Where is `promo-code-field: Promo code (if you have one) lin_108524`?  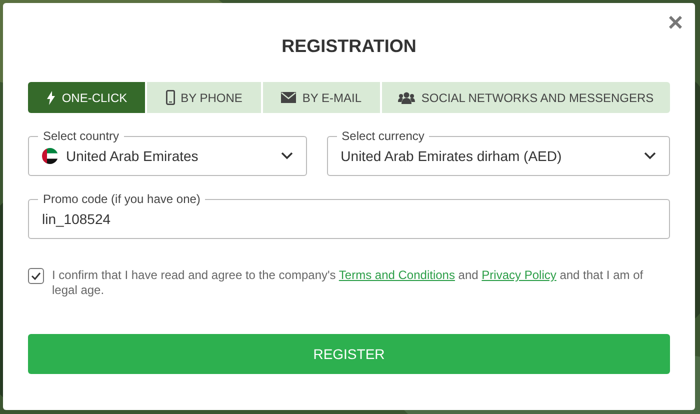 promo-code-field: Promo code (if you have one) lin_108524 is located at coordinates (349, 215).